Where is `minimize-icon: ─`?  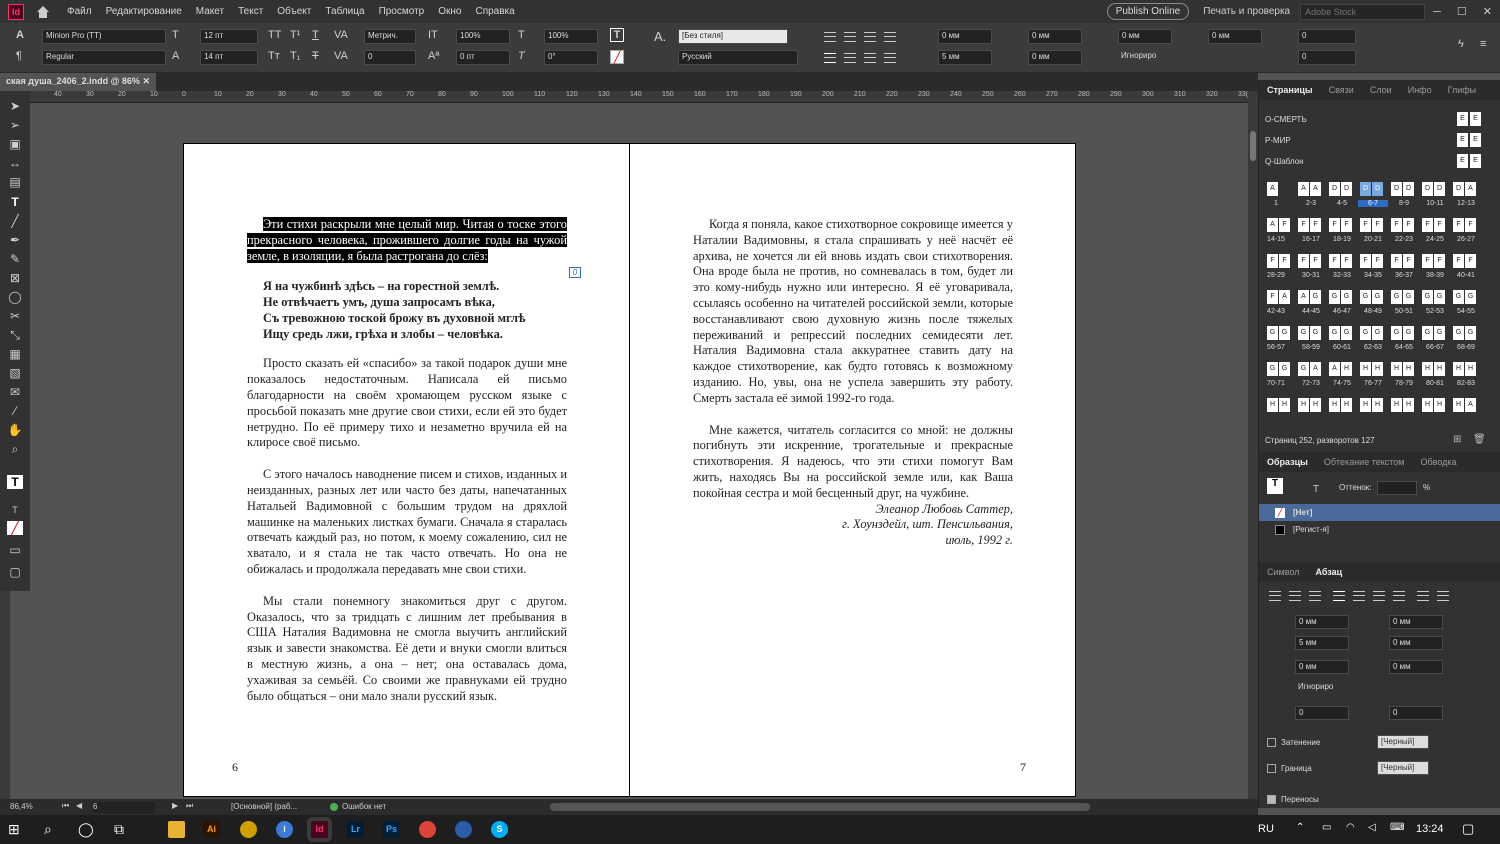 minimize-icon: ─ is located at coordinates (1437, 12).